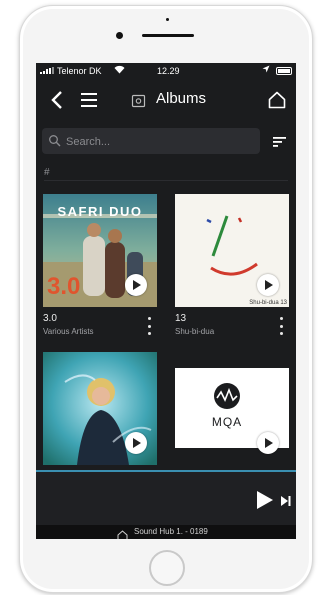 Image resolution: width=321 pixels, height=595 pixels. Describe the element at coordinates (265, 500) in the screenshot. I see `play-icon` at that location.